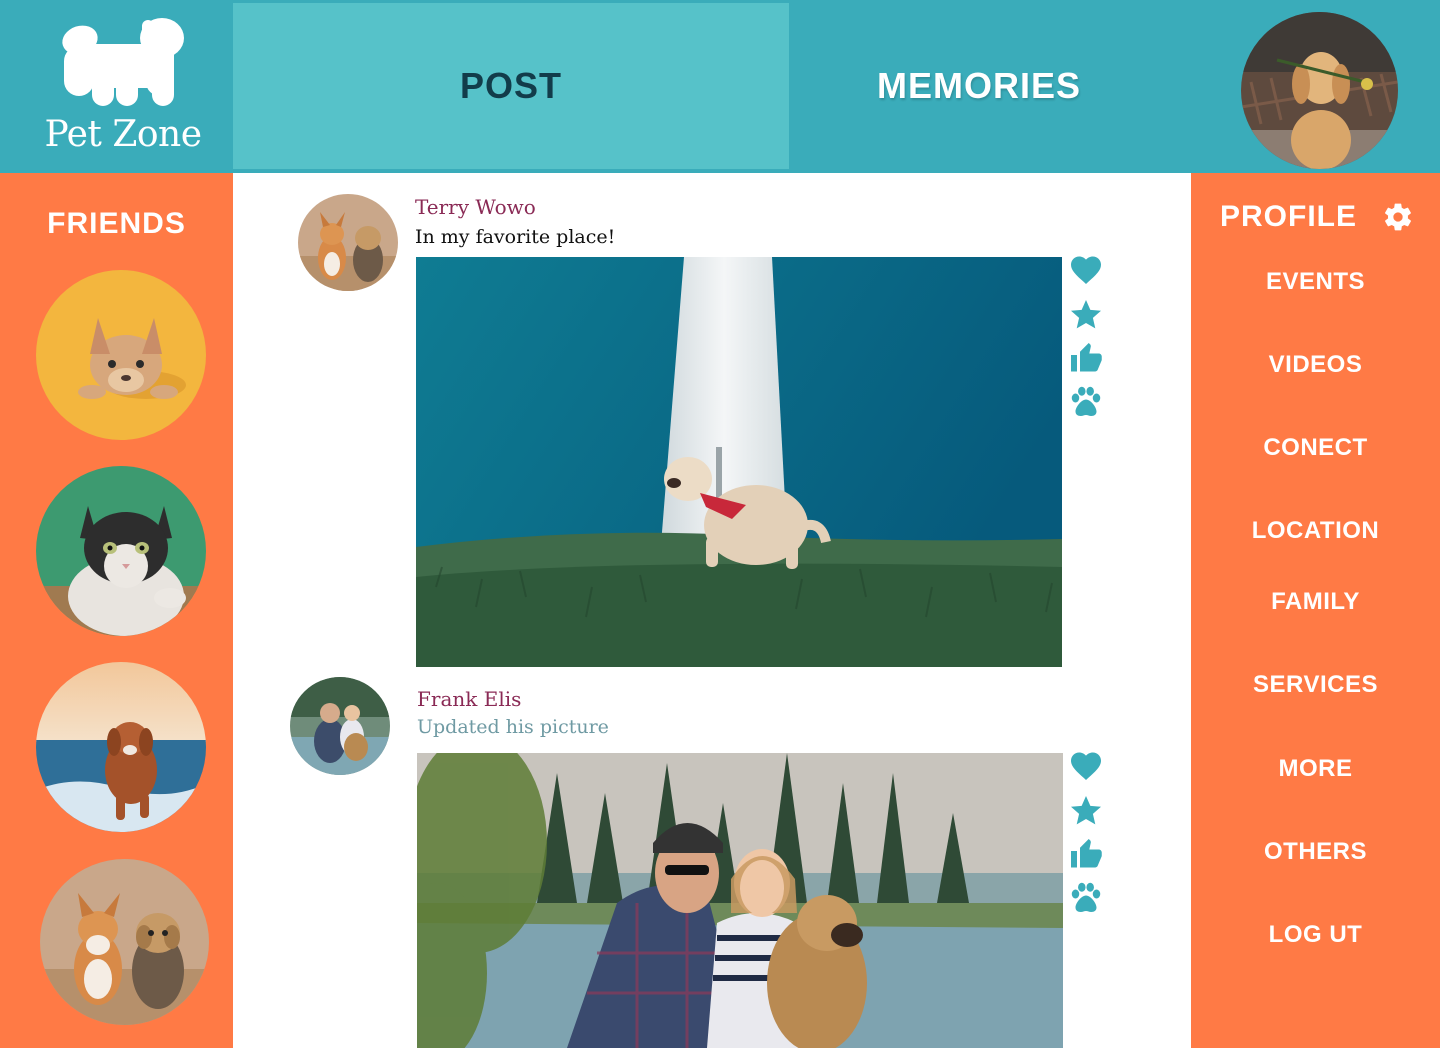 The height and width of the screenshot is (1048, 1440). I want to click on post-photo, so click(740, 900).